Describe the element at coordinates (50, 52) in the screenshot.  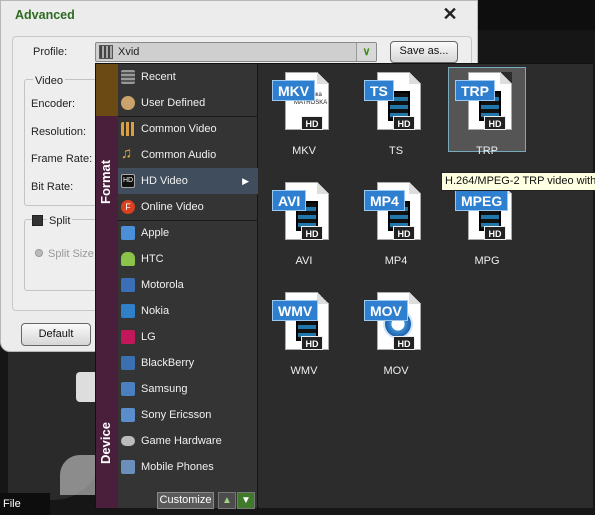
I see `profile-label: Profile:` at that location.